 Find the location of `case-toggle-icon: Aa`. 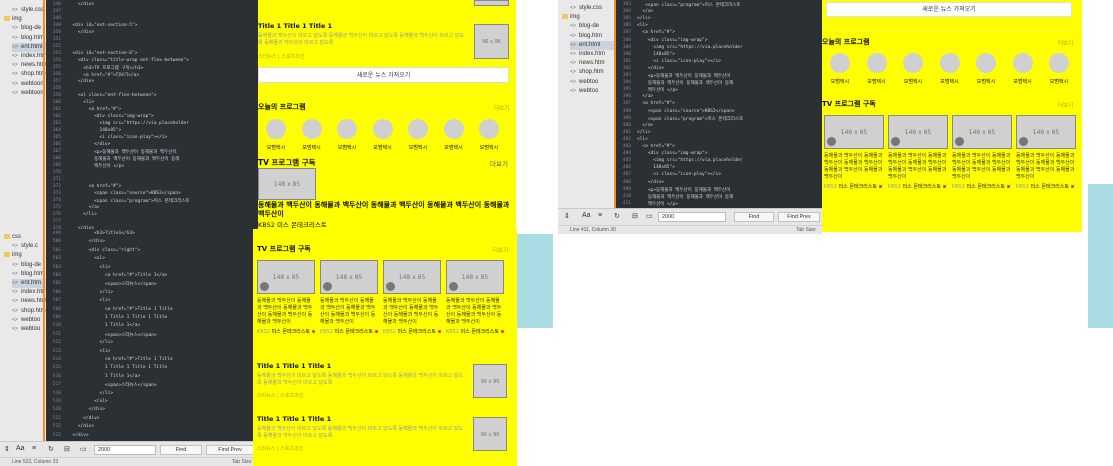

case-toggle-icon: Aa is located at coordinates (586, 215).